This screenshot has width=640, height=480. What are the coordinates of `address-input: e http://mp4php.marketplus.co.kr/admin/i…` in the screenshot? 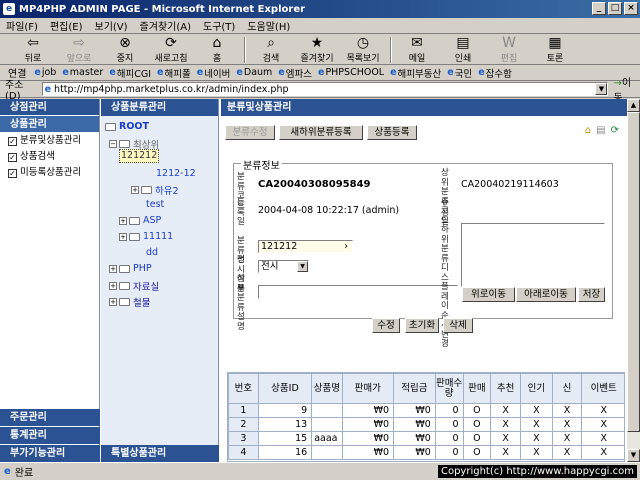 It's located at (325, 89).